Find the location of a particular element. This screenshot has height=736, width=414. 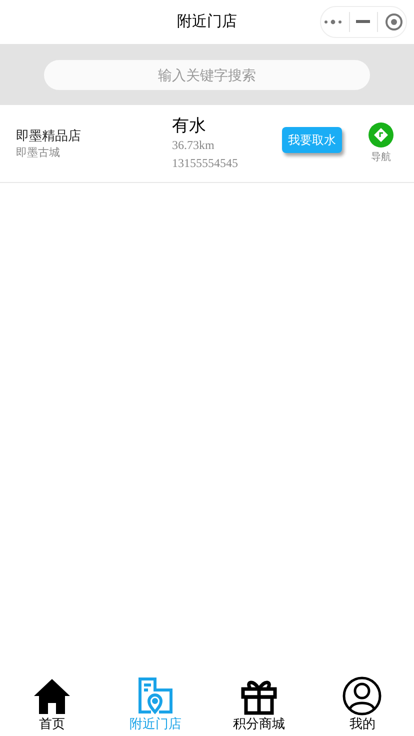

navigation-icon is located at coordinates (381, 135).